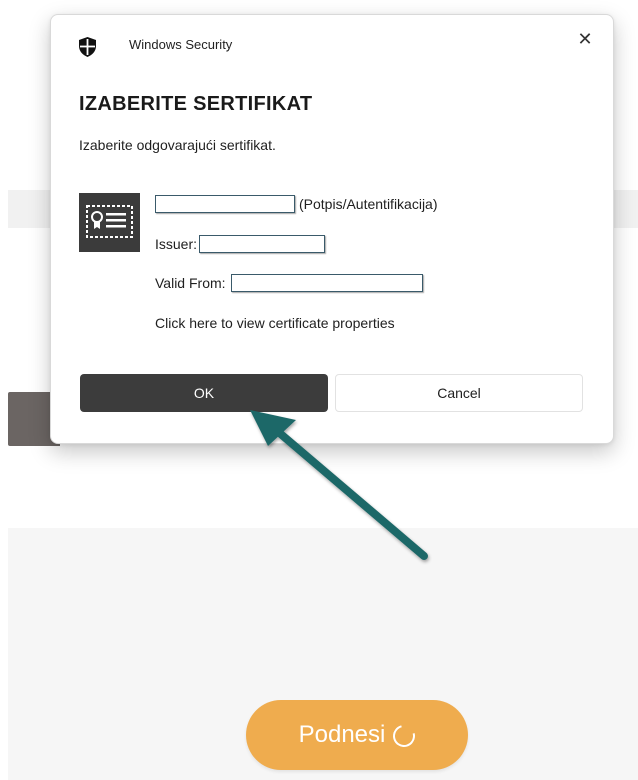 The height and width of the screenshot is (780, 638). I want to click on close-icon: ✕, so click(585, 39).